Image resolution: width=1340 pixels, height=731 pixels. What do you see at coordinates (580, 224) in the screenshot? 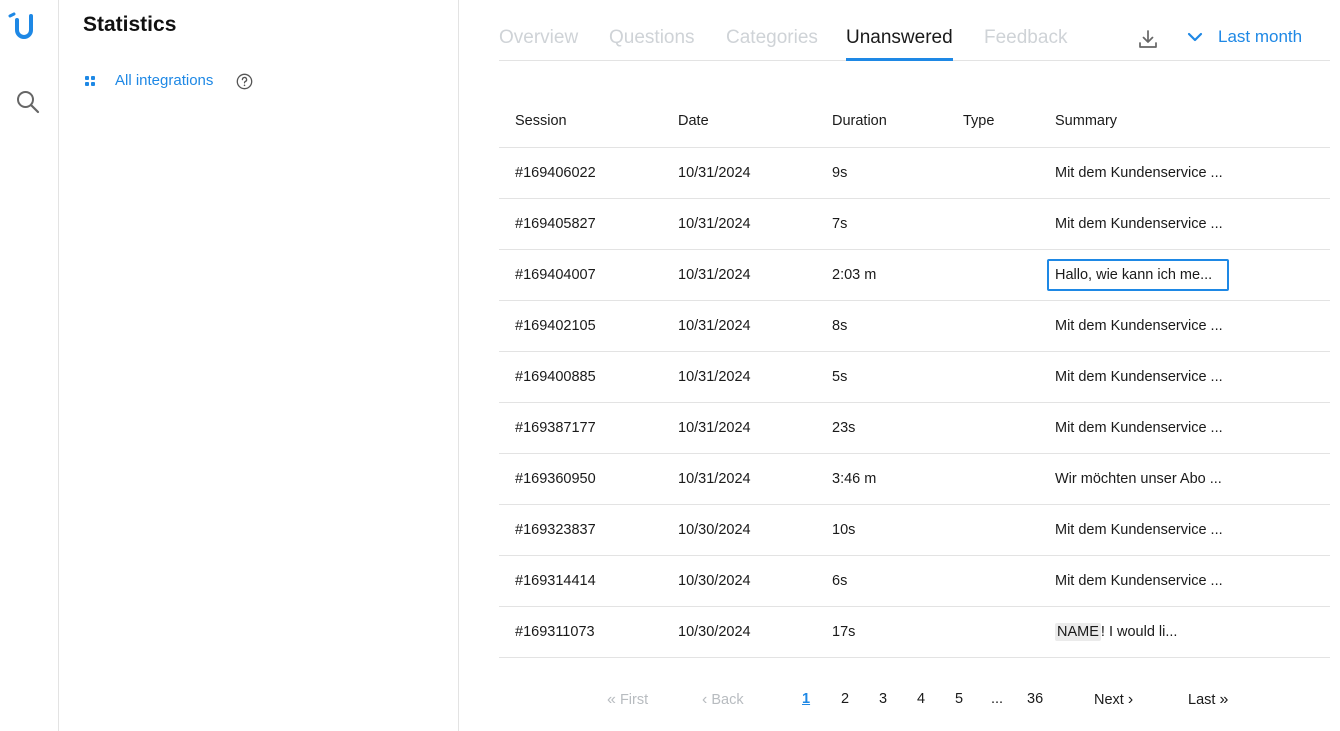
I see `session-id-cell: #169405827` at bounding box center [580, 224].